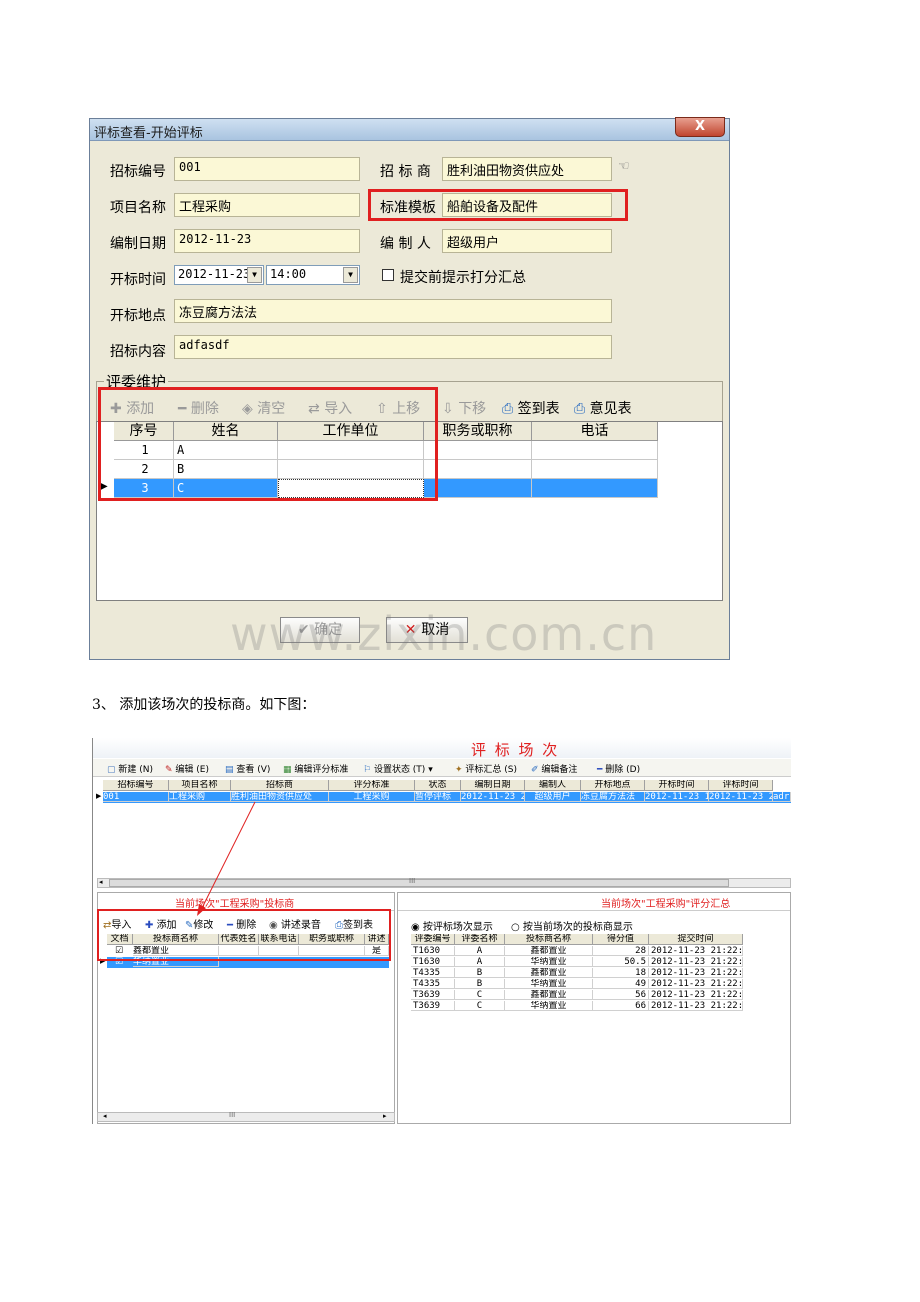 The height and width of the screenshot is (1302, 920). I want to click on delete-session-button: ━ 删除 (D), so click(618, 768).